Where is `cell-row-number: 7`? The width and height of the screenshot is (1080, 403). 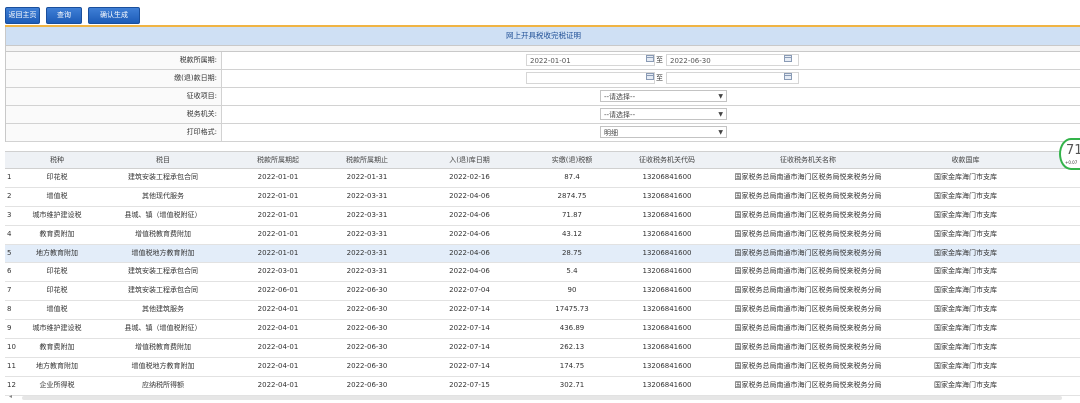 cell-row-number: 7 is located at coordinates (9, 290).